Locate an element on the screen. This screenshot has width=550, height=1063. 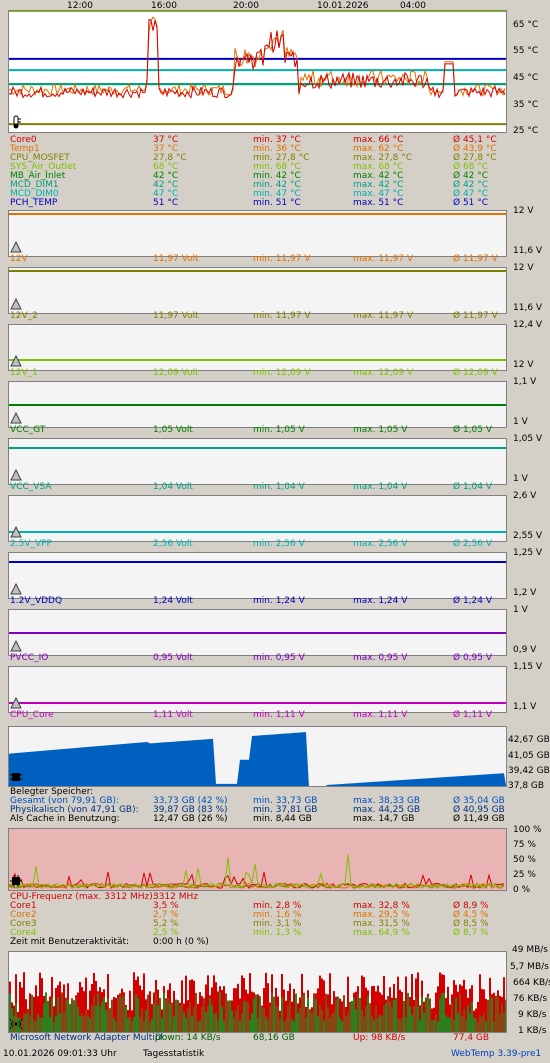
voltage-avg: Ø 1,11 V is located at coordinates (473, 715).